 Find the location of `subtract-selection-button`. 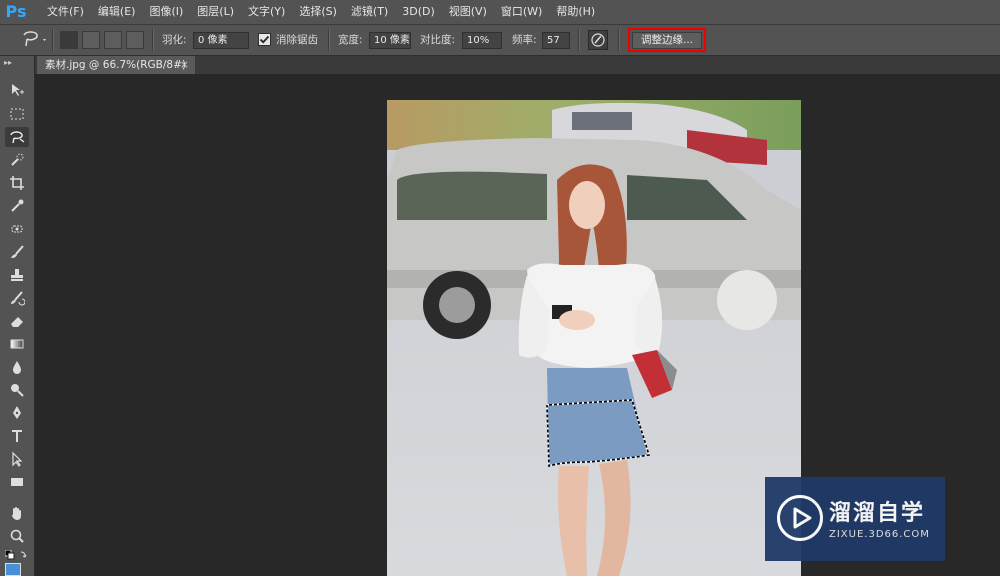

subtract-selection-button is located at coordinates (113, 40).